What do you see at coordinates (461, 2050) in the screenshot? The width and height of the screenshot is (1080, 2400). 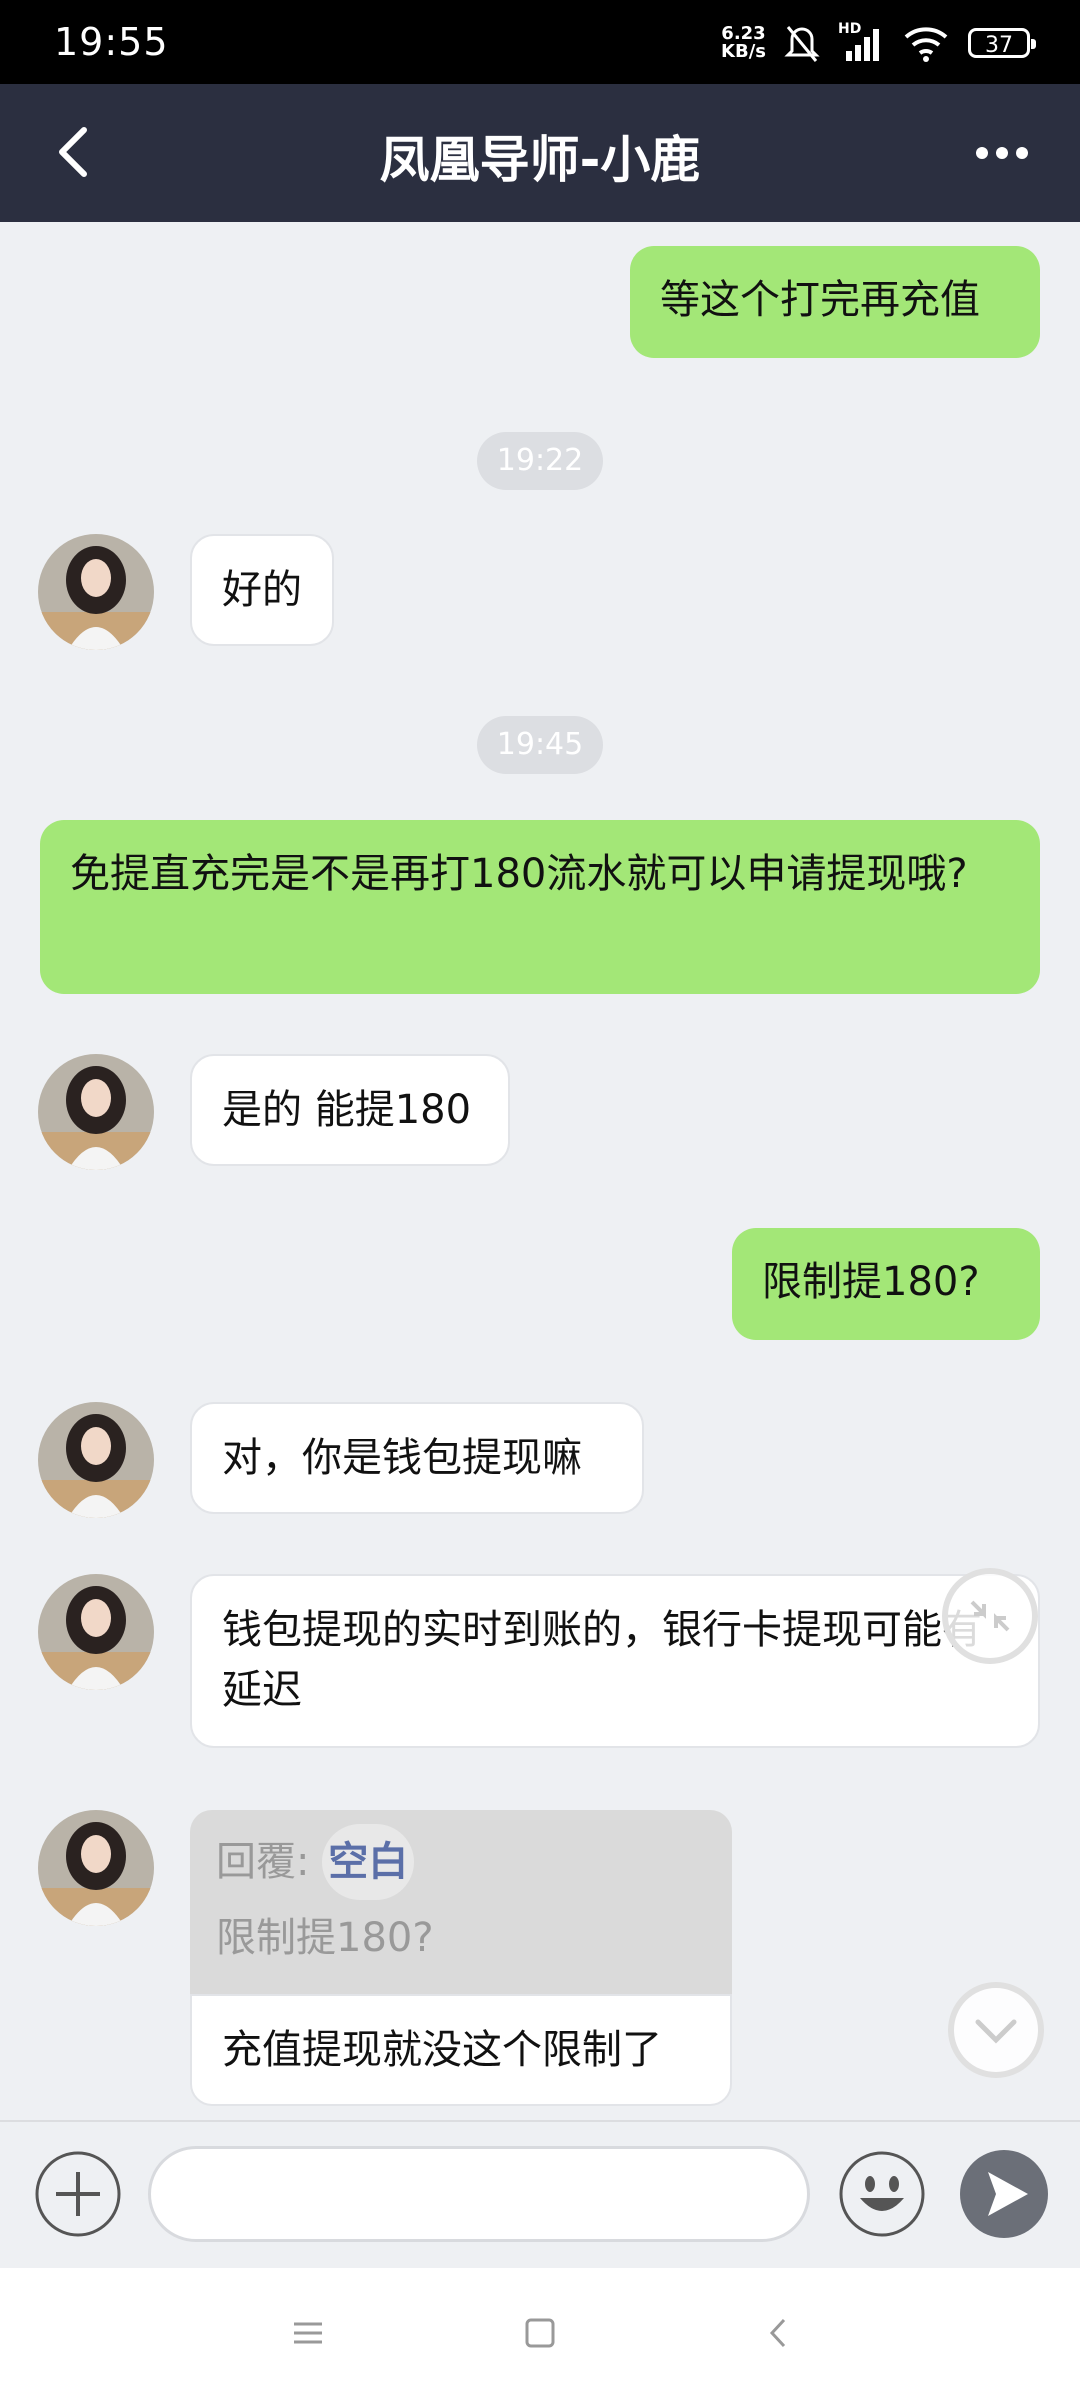 I see `message-received: 充值提现就没这个限制了` at bounding box center [461, 2050].